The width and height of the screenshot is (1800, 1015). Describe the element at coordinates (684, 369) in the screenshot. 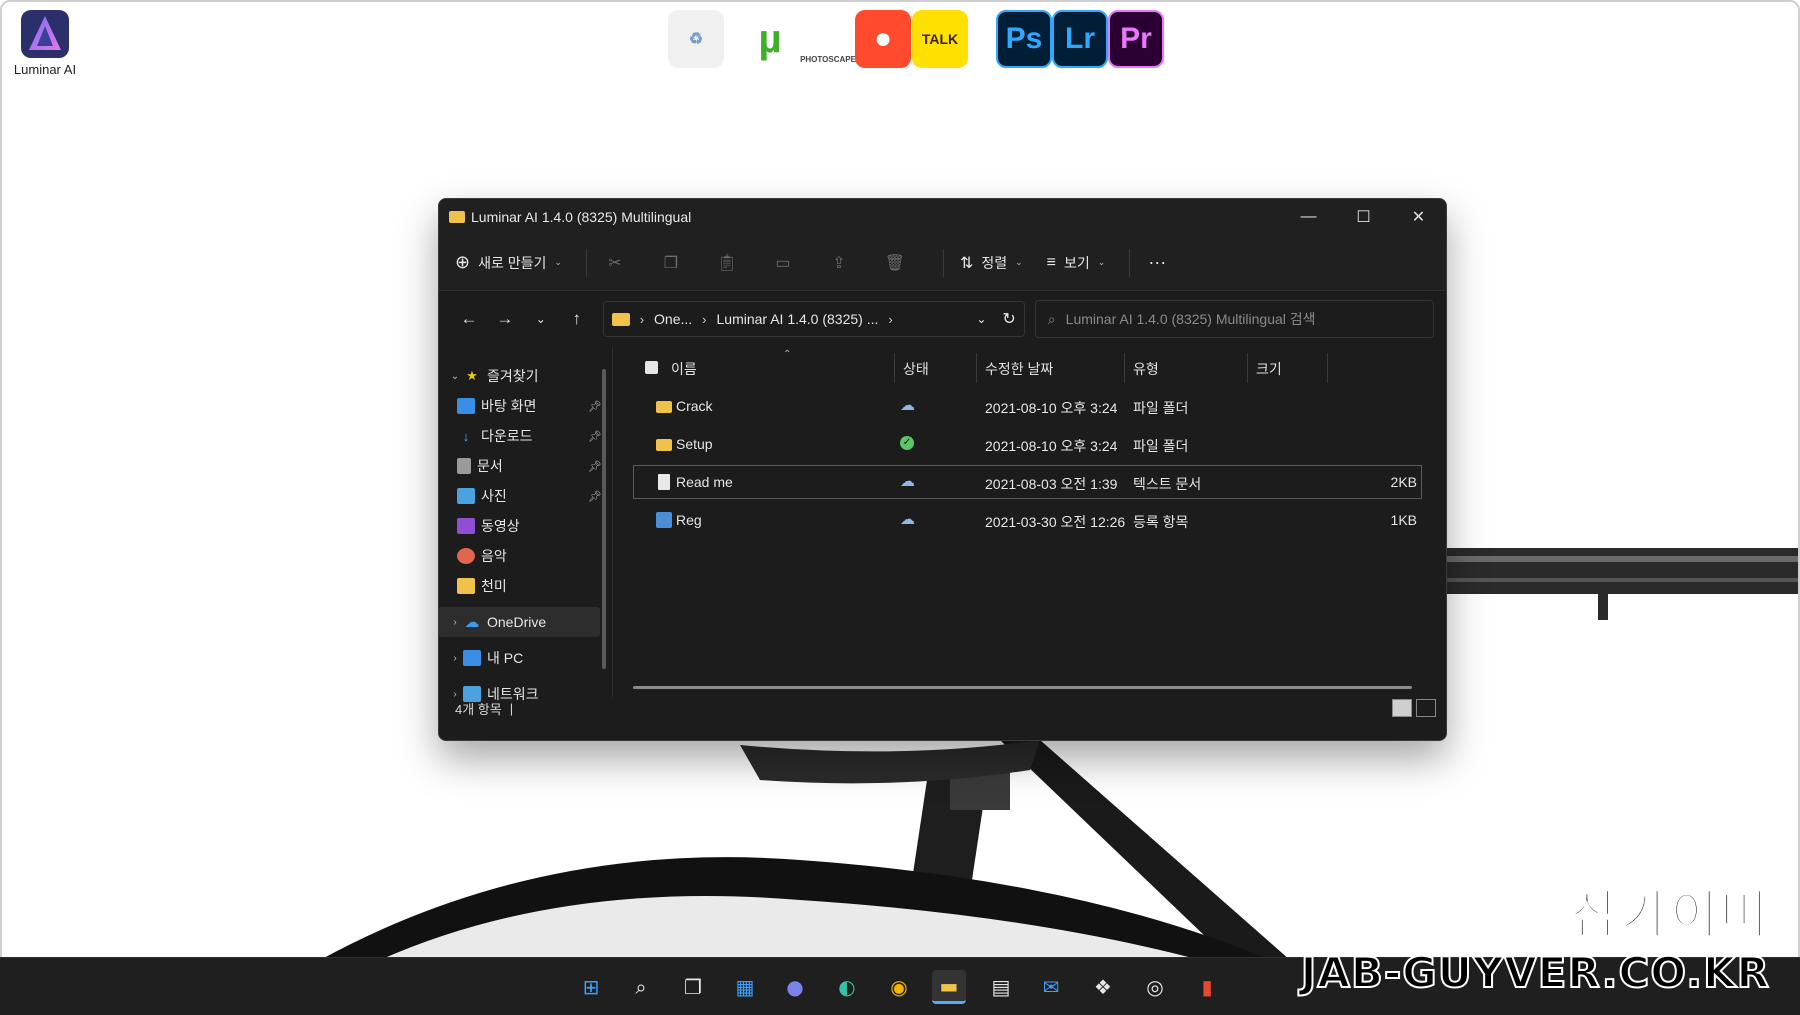

I see `column-name: 이름` at that location.